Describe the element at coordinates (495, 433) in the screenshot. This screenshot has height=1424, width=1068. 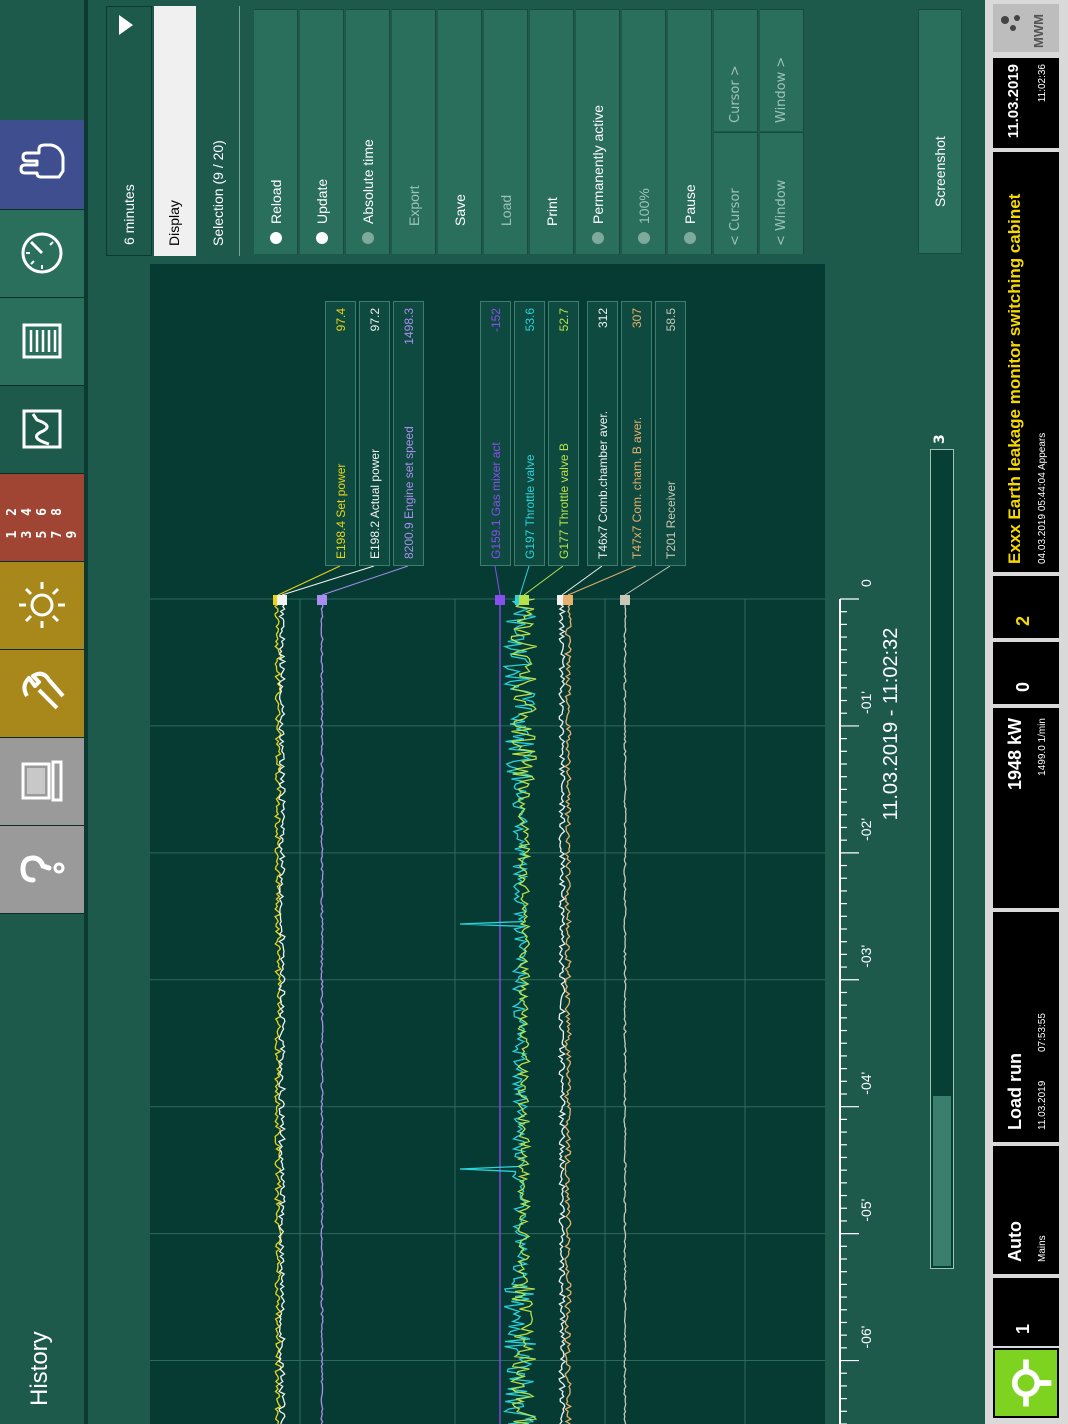
I see `series-label: G159.1 Gas mixer act -152` at that location.